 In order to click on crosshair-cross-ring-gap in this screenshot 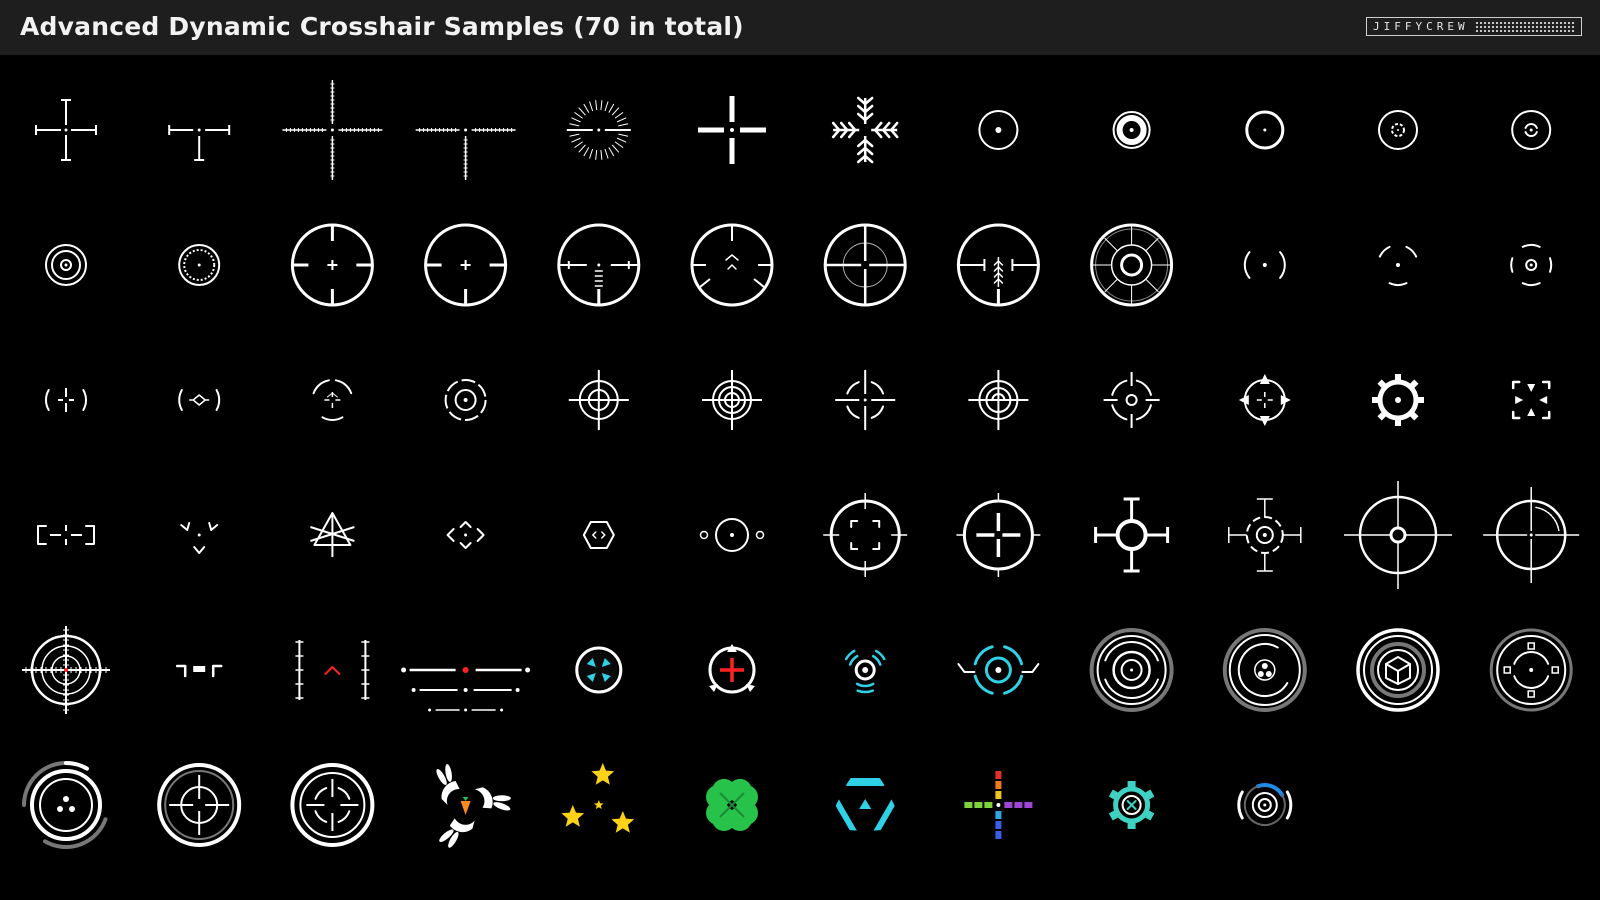, I will do `click(865, 400)`.